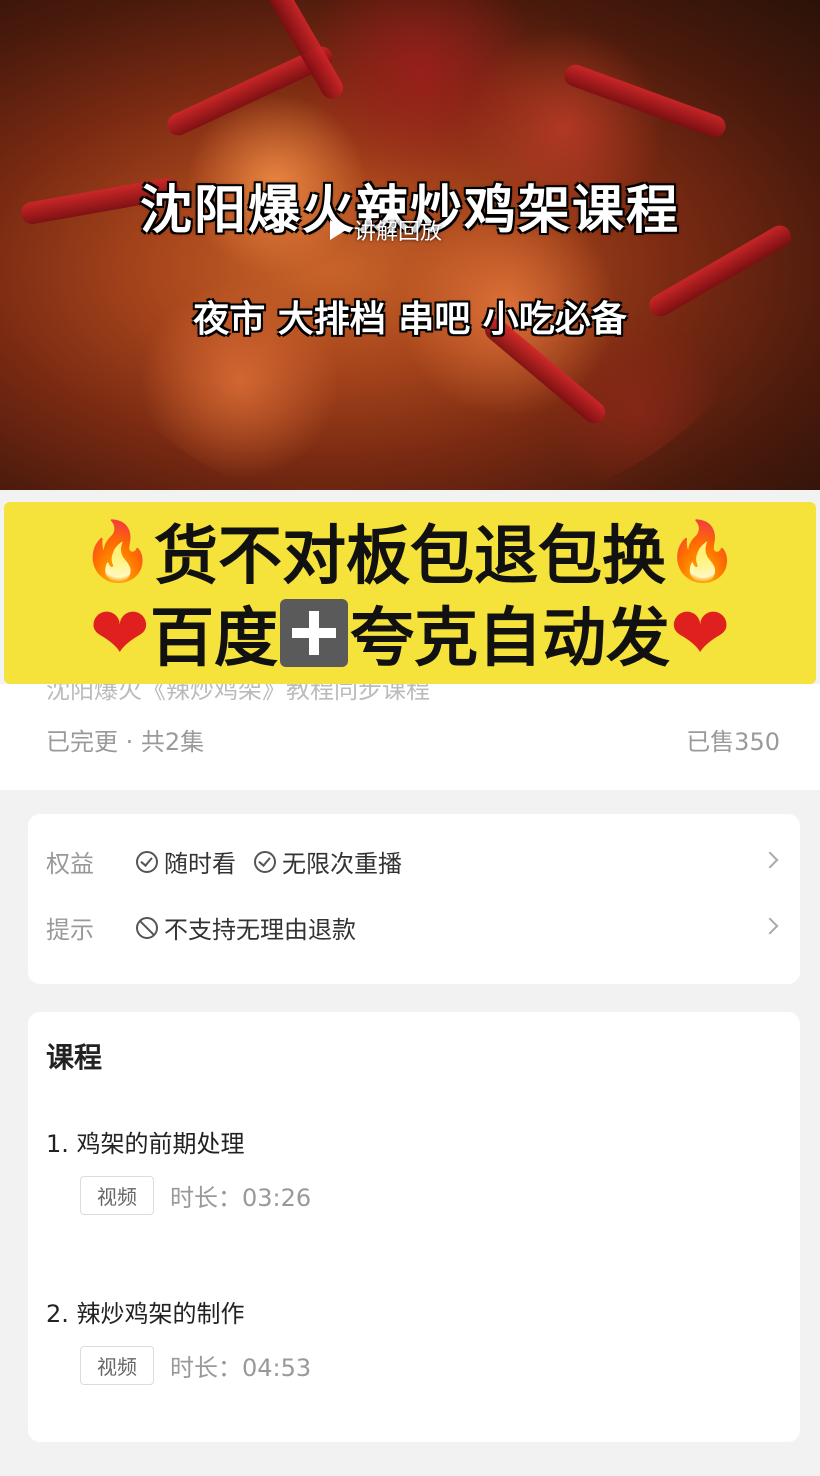 This screenshot has width=820, height=1476. I want to click on lesson-meta: 视频 时长：03:26, so click(195, 1195).